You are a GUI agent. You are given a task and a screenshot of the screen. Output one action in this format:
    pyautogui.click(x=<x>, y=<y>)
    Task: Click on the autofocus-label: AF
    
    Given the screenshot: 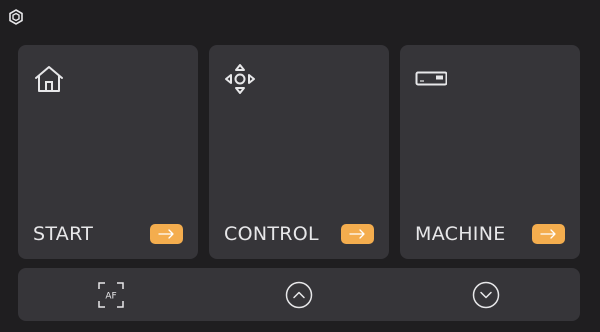 What is the action you would take?
    pyautogui.click(x=110, y=297)
    